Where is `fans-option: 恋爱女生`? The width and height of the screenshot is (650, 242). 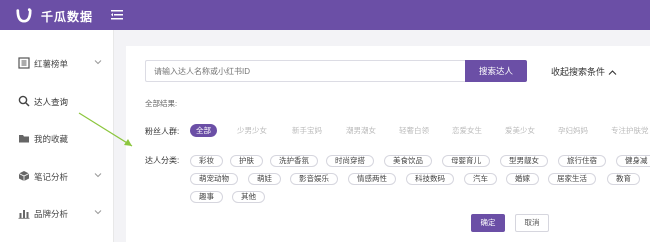 fans-option: 恋爱女生 is located at coordinates (467, 130).